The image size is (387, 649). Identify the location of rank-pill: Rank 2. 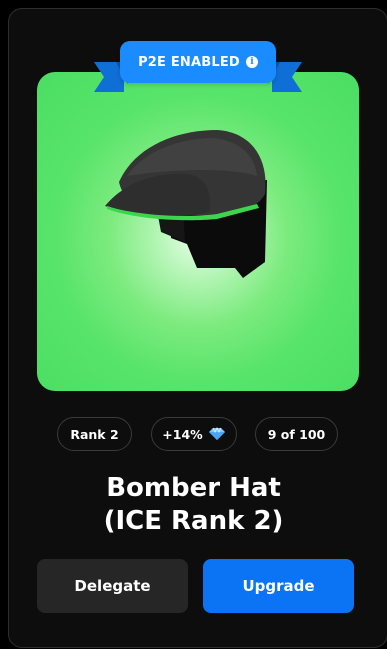
(94, 434).